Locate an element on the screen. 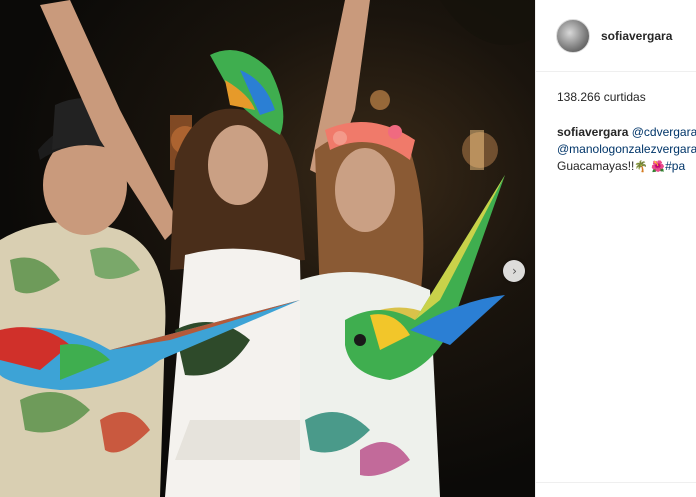  header-username: sofiavergara is located at coordinates (636, 36).